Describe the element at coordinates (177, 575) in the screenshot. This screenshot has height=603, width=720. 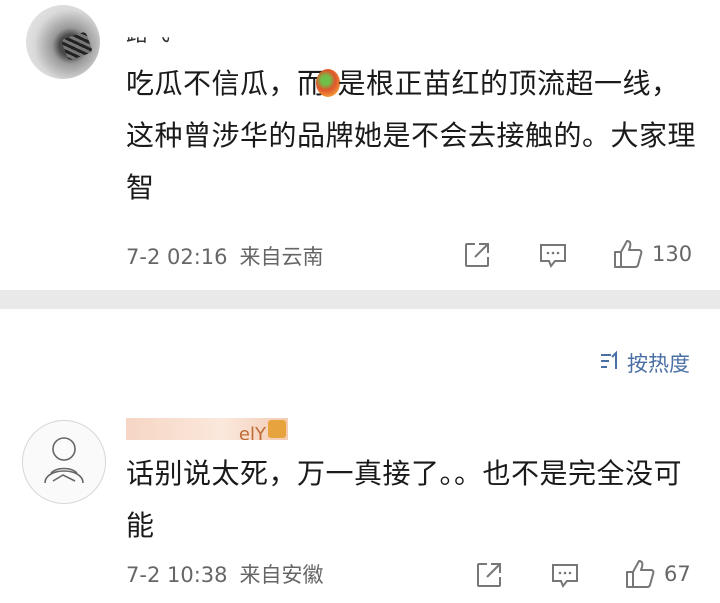
I see `timestamp: 7-2 10:38` at that location.